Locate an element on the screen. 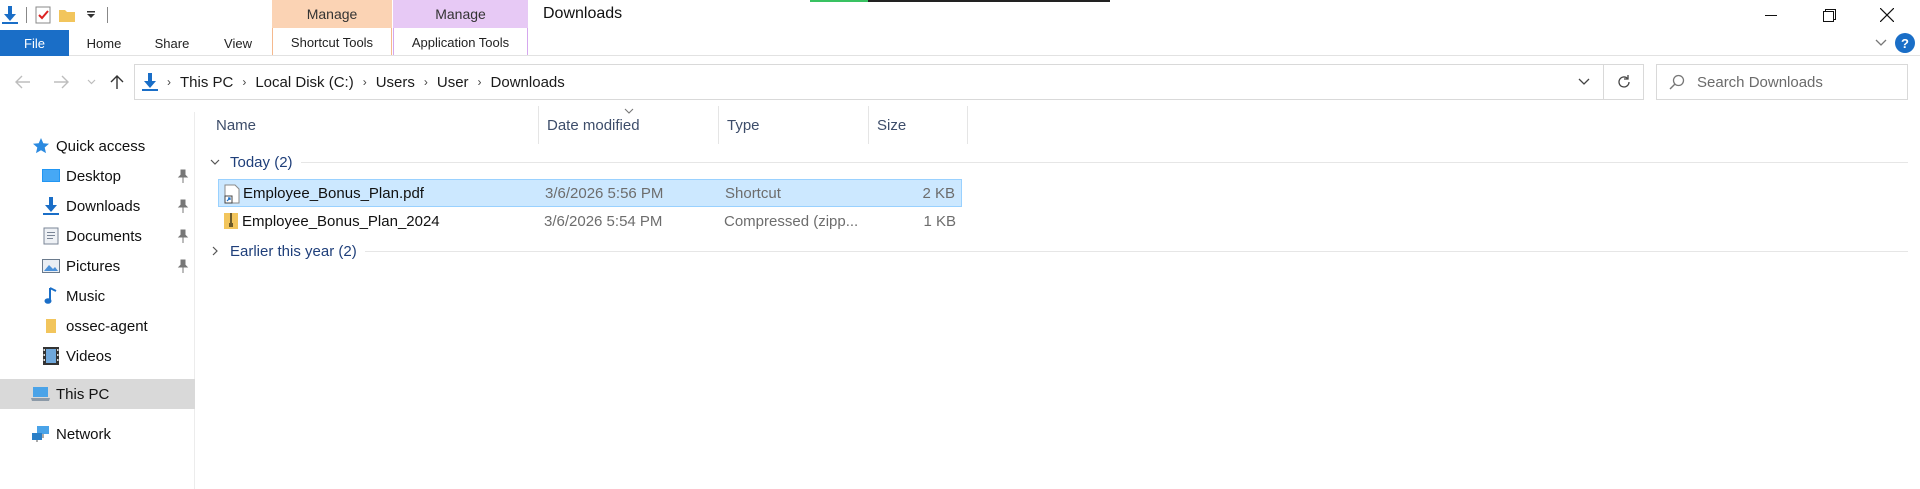 Image resolution: width=1920 pixels, height=489 pixels. customize-toolbar-icon is located at coordinates (91, 15).